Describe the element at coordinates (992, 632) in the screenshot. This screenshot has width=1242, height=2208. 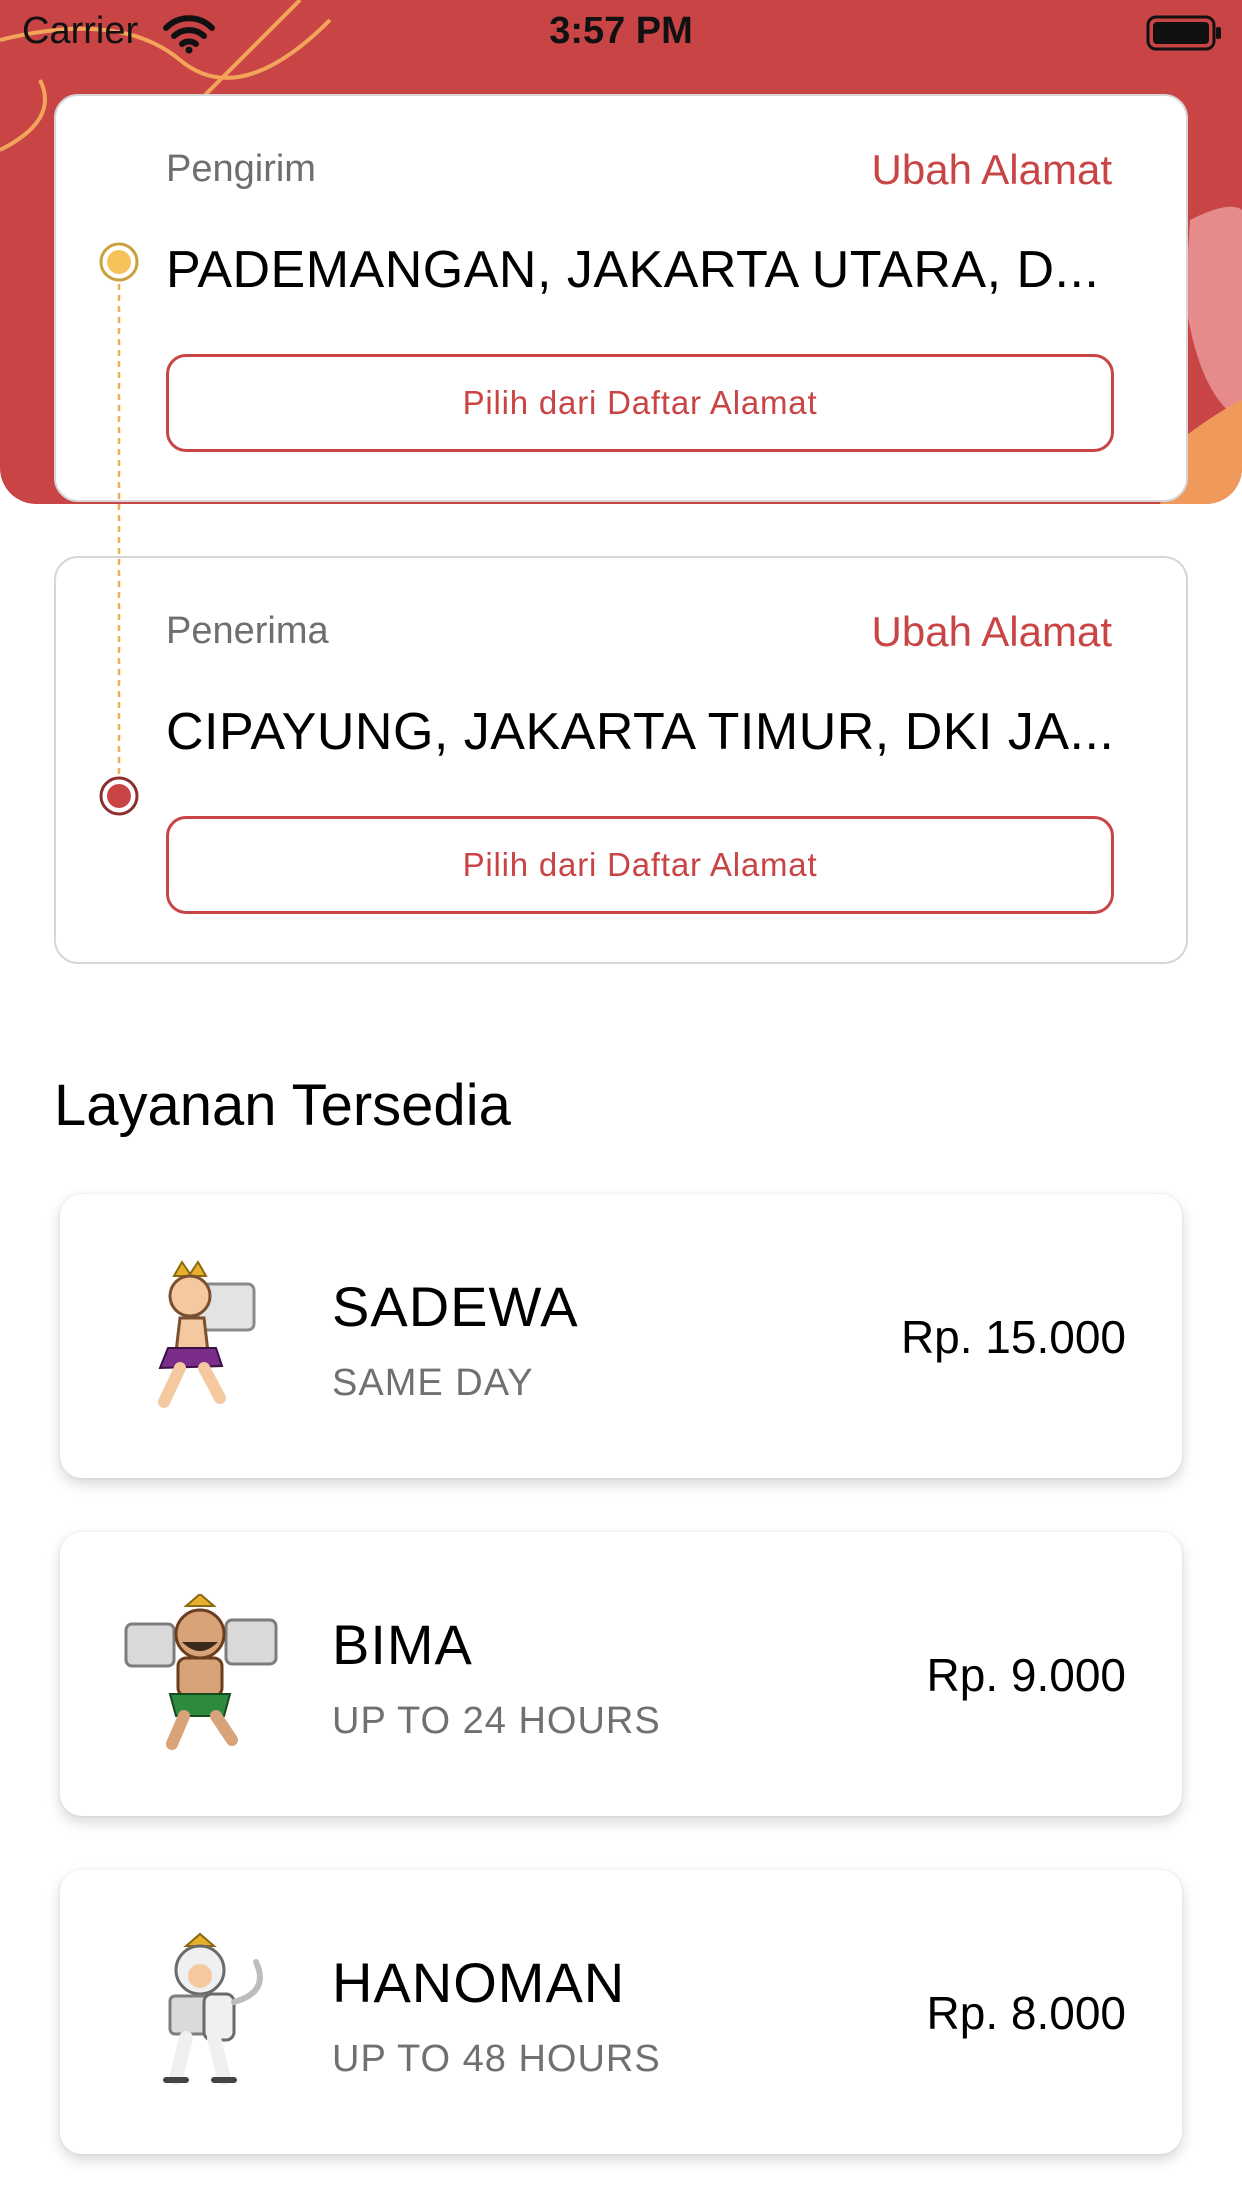
I see `receiver-change-address-link: Ubah Alamat` at that location.